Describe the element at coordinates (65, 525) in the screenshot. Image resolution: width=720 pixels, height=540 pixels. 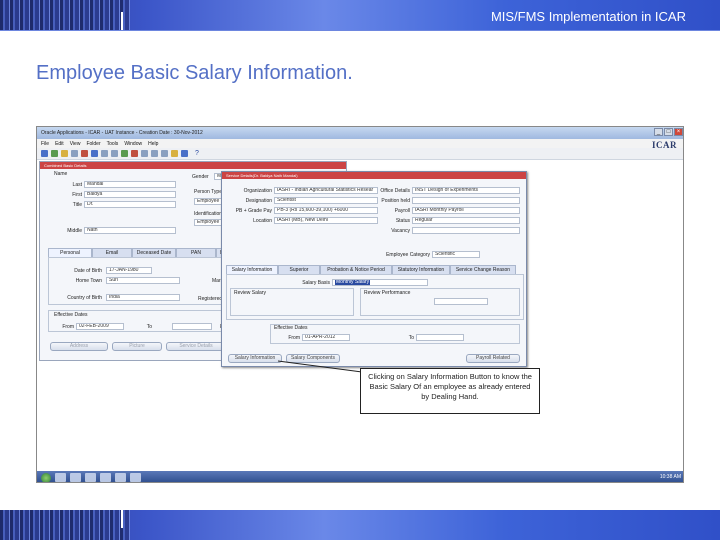
I see `banner-pattern` at that location.